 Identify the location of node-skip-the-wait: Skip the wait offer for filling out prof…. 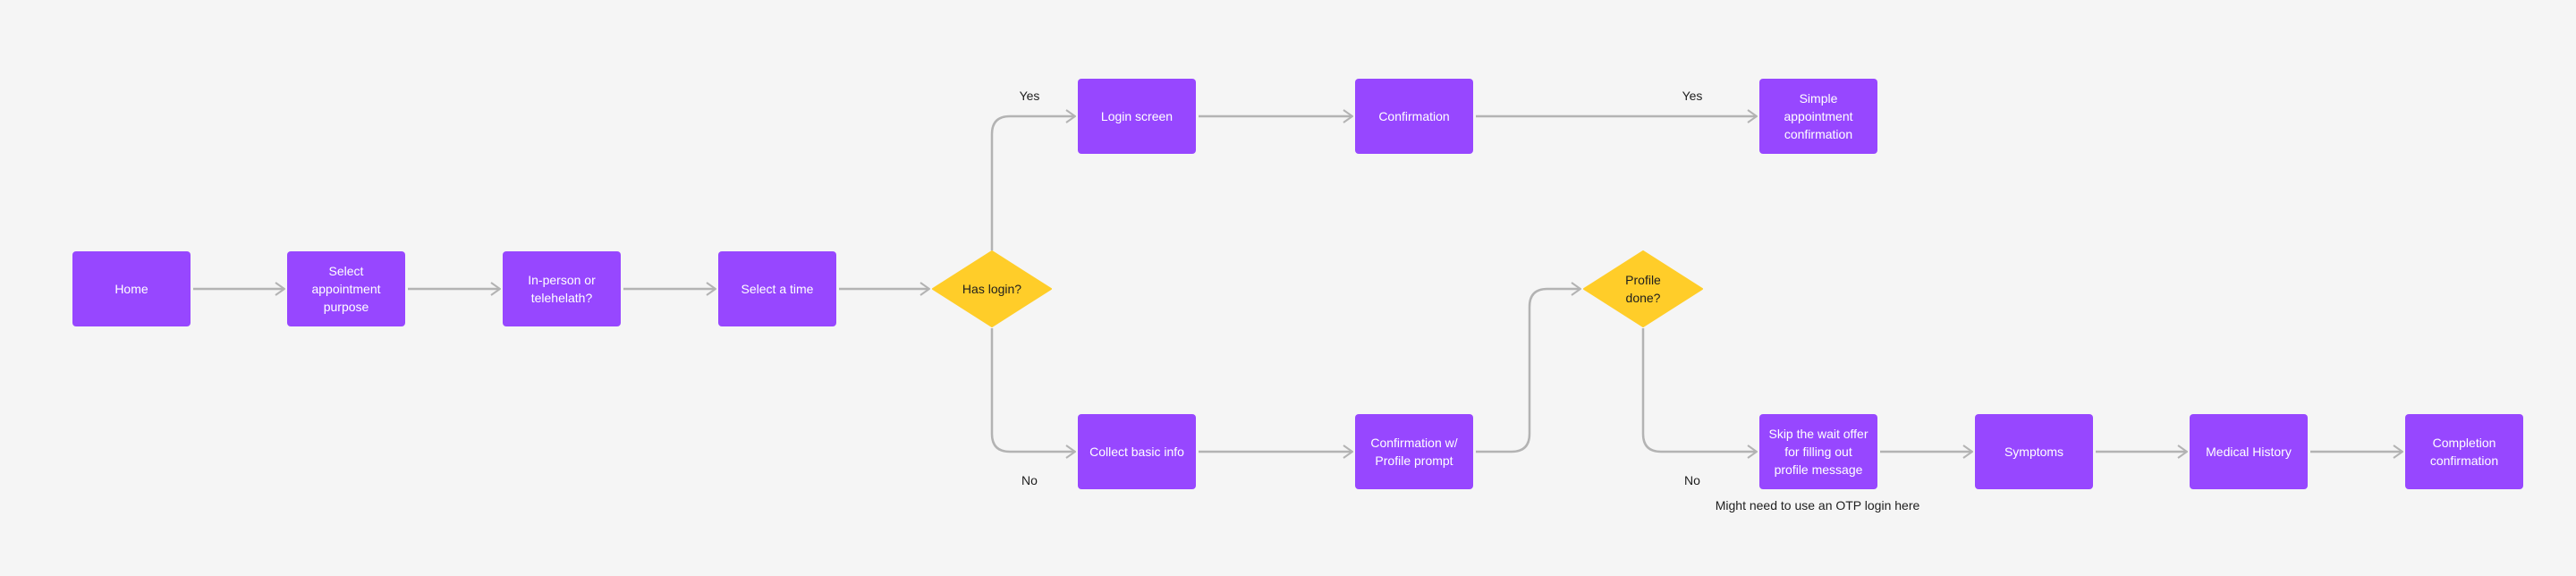
(1818, 452).